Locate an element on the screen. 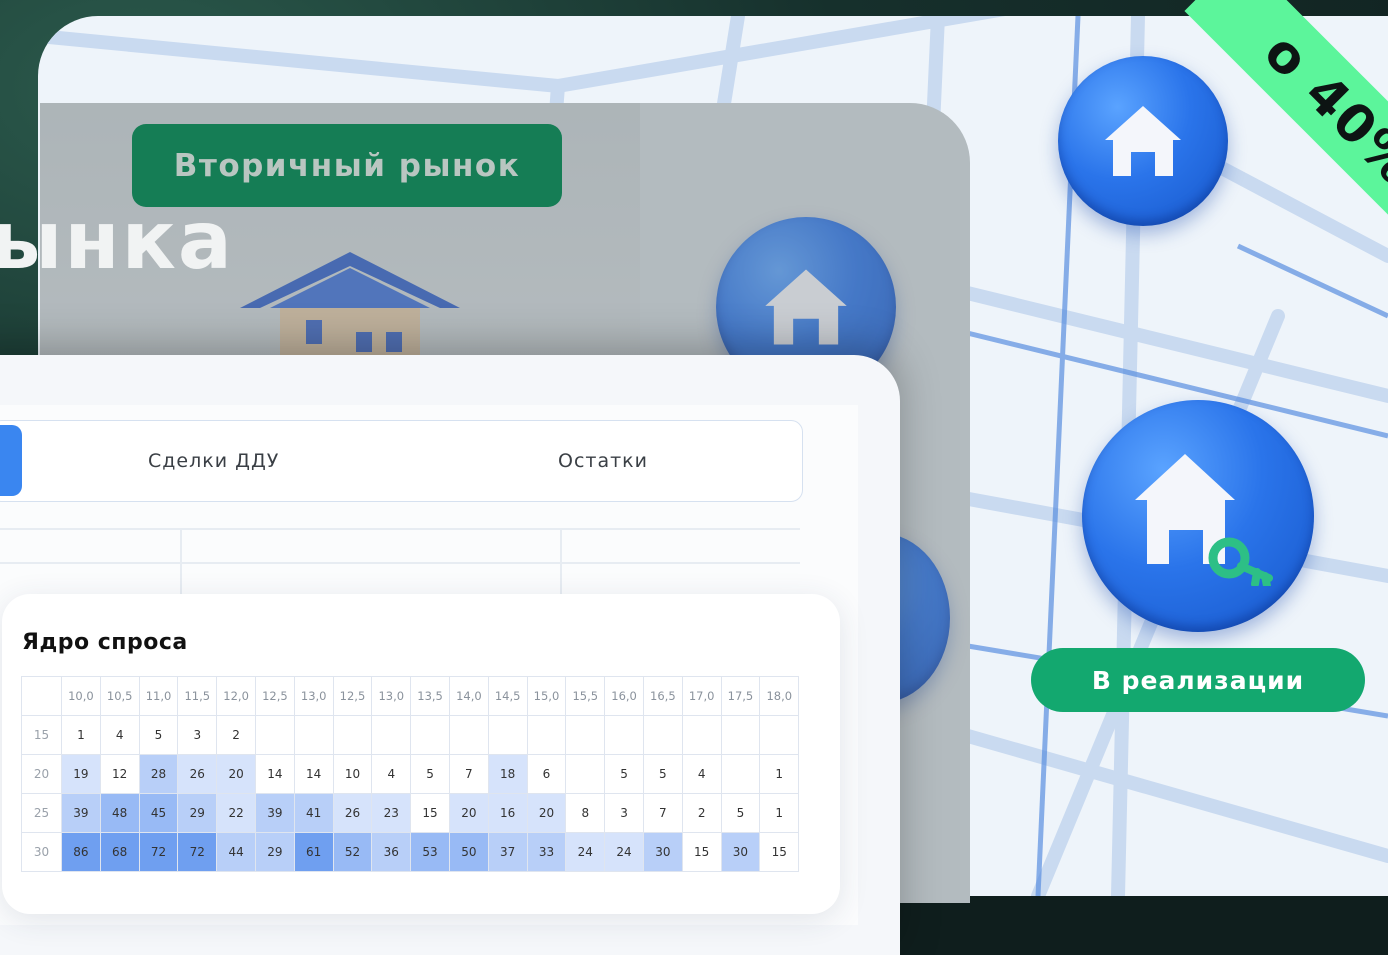  column-header: 10,0 is located at coordinates (81, 696).